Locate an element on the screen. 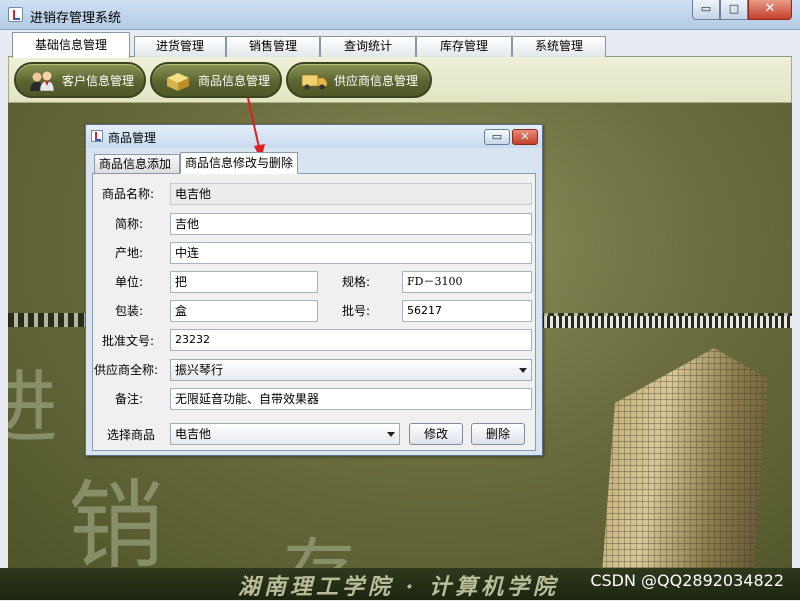 This screenshot has width=800, height=601. dialog-tabs: 商品信息添加 商品信息修改与删除 is located at coordinates (316, 163).